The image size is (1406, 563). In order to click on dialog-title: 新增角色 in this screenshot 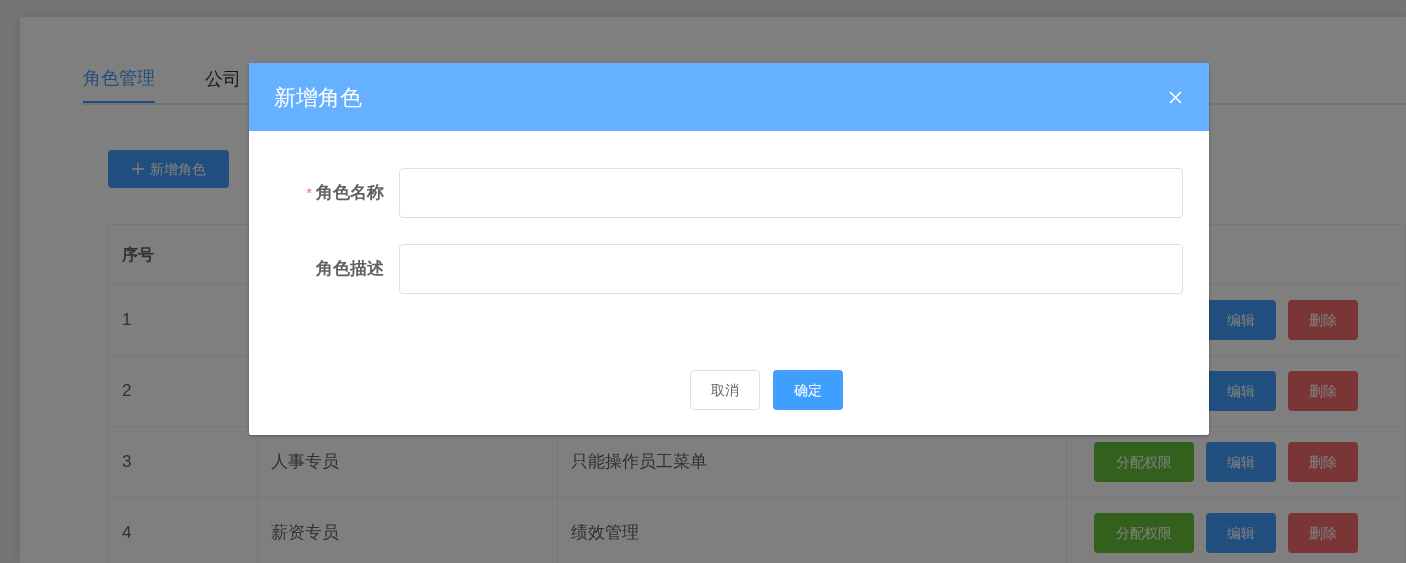, I will do `click(318, 97)`.